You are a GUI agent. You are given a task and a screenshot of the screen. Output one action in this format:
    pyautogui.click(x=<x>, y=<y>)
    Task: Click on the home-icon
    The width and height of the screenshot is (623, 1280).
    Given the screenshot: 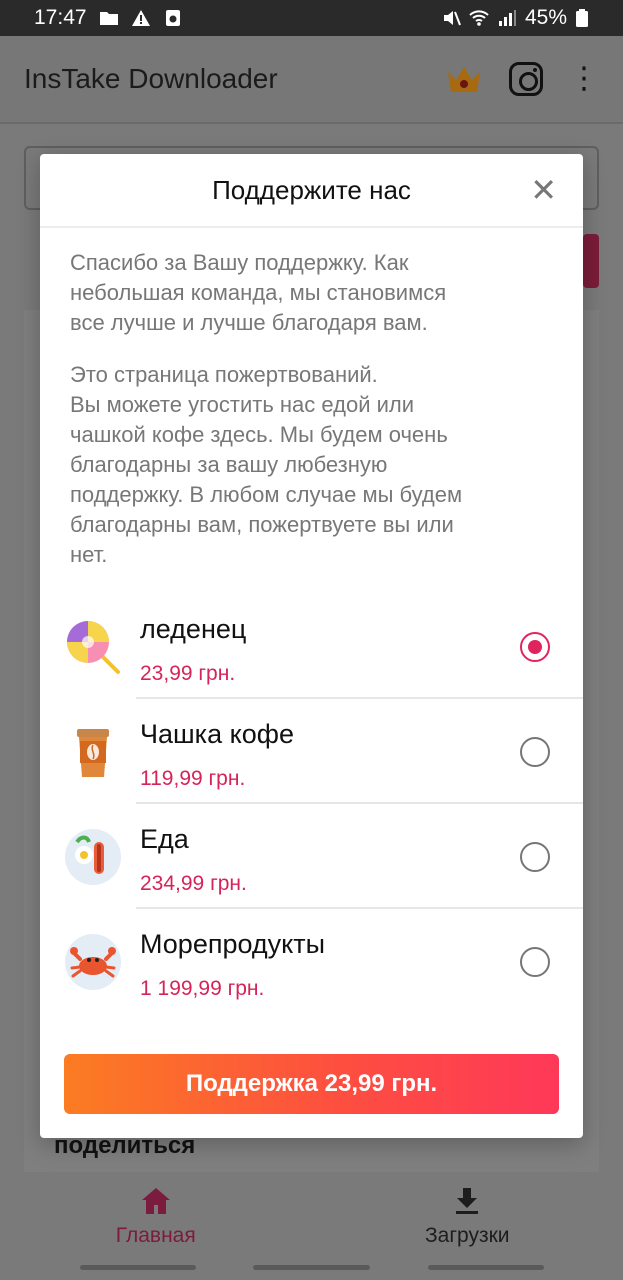 What is the action you would take?
    pyautogui.click(x=155, y=1201)
    